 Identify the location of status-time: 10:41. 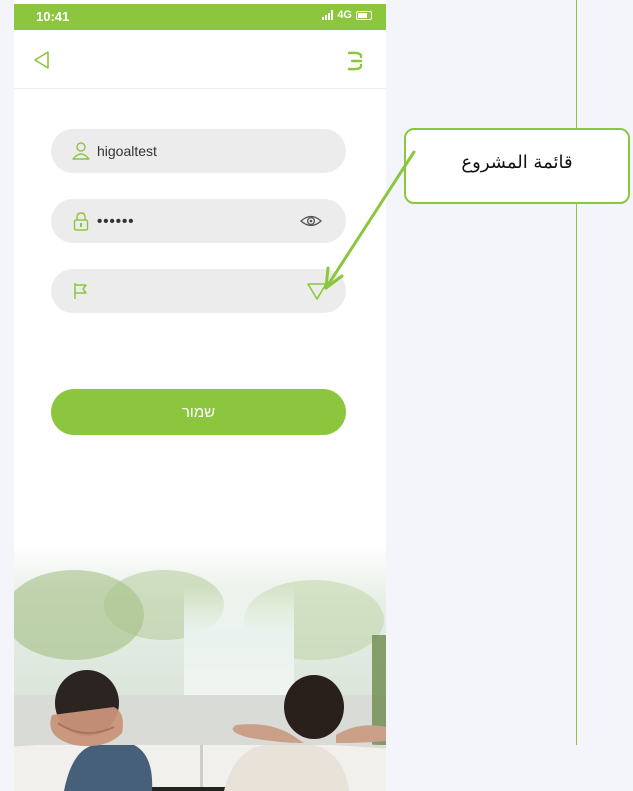
(53, 16).